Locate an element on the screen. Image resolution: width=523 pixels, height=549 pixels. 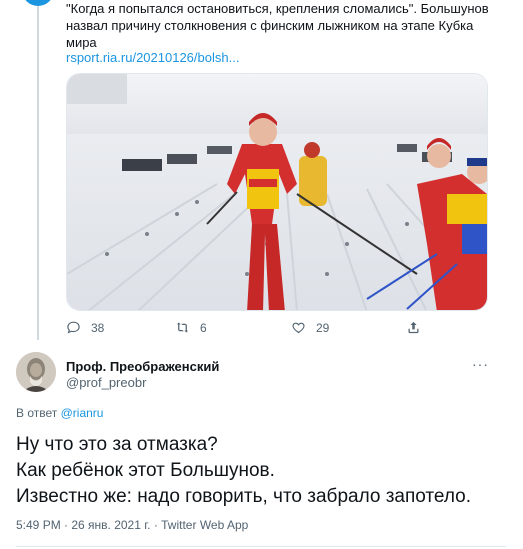
share-button is located at coordinates (418, 327).